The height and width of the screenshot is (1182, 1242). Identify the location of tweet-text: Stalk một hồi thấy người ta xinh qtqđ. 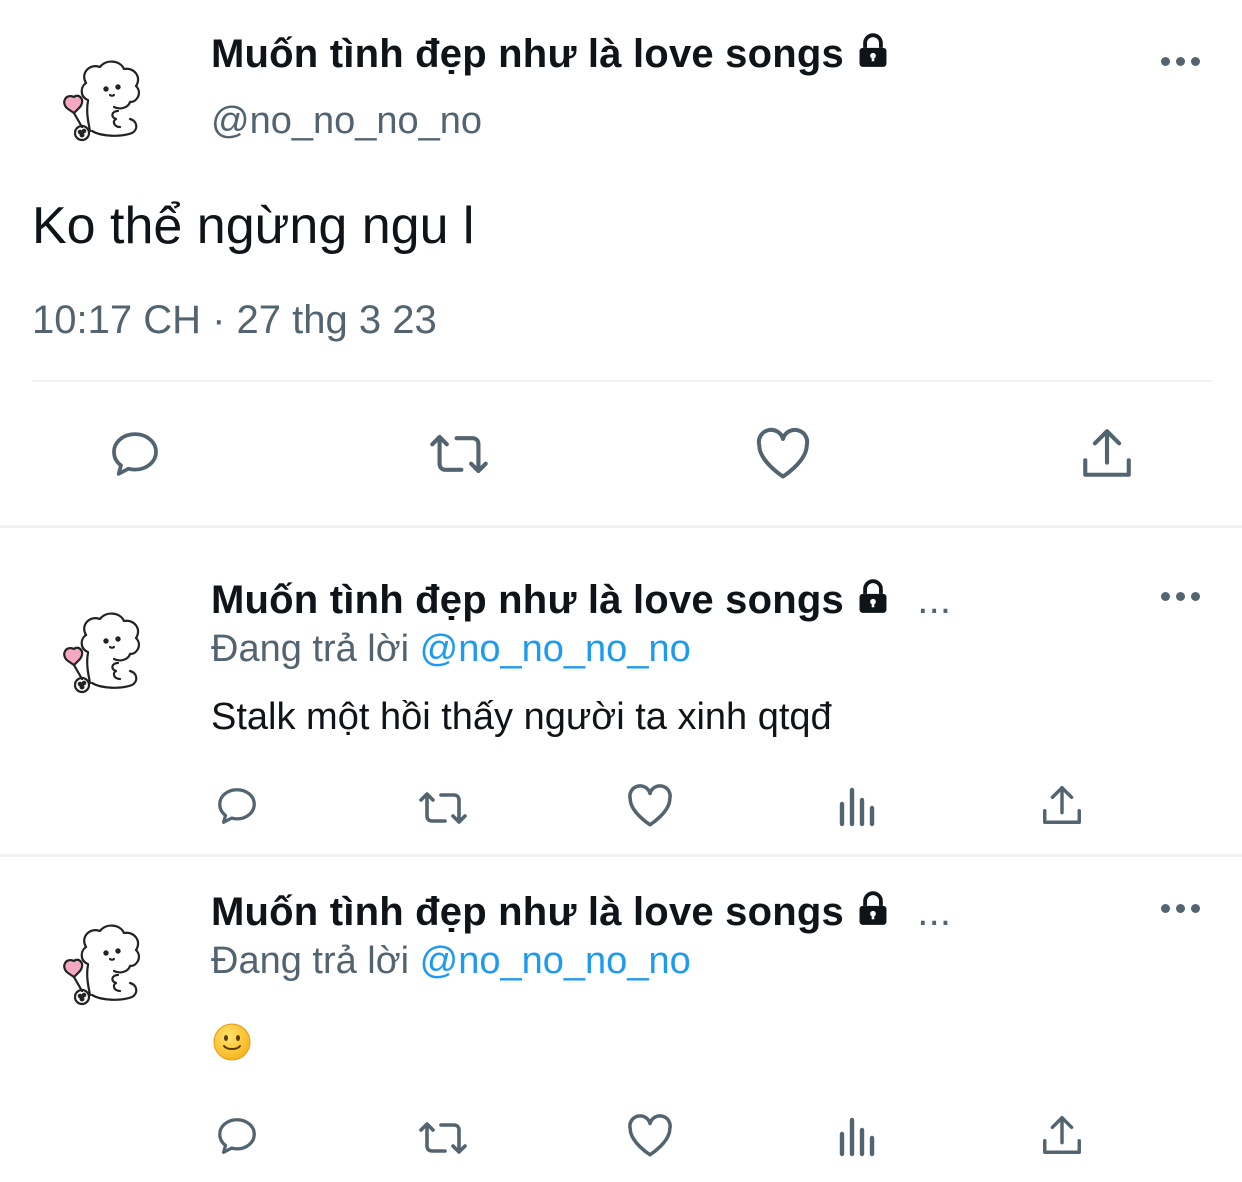
(521, 717).